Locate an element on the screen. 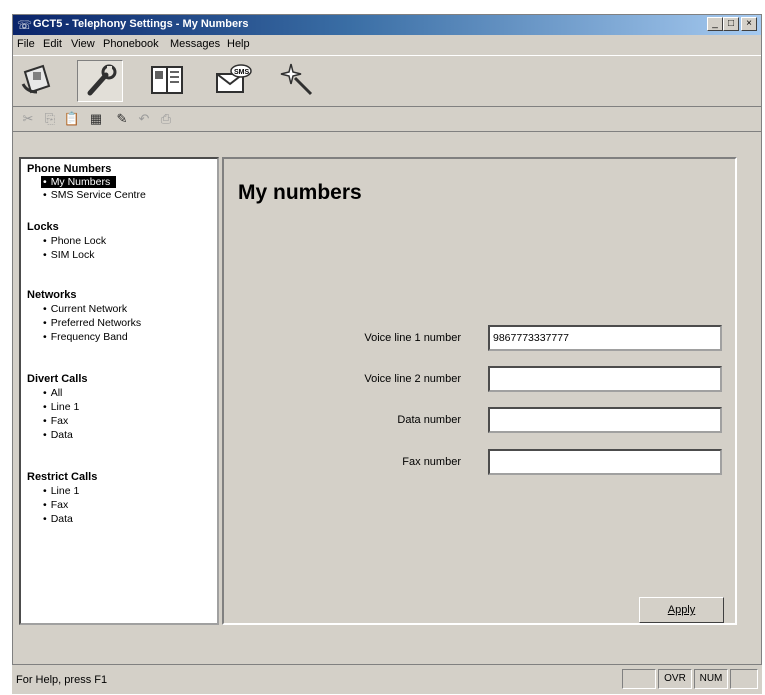 This screenshot has width=765, height=695. phonebook-button is located at coordinates (167, 80).